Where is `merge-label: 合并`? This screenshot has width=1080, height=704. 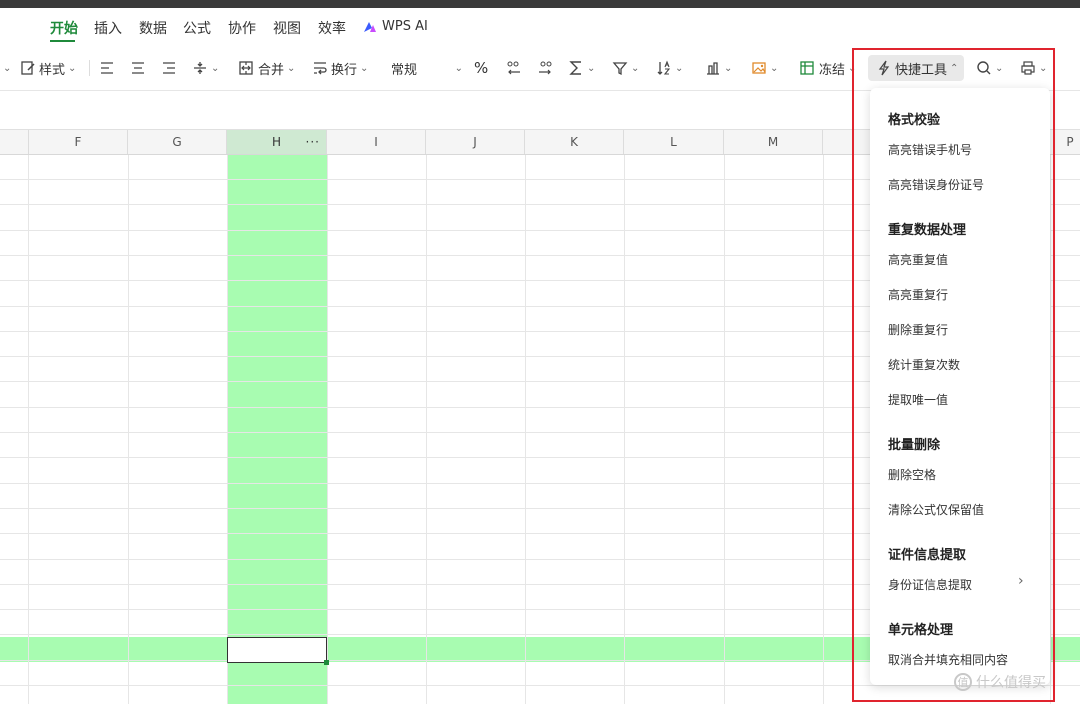 merge-label: 合并 is located at coordinates (271, 70).